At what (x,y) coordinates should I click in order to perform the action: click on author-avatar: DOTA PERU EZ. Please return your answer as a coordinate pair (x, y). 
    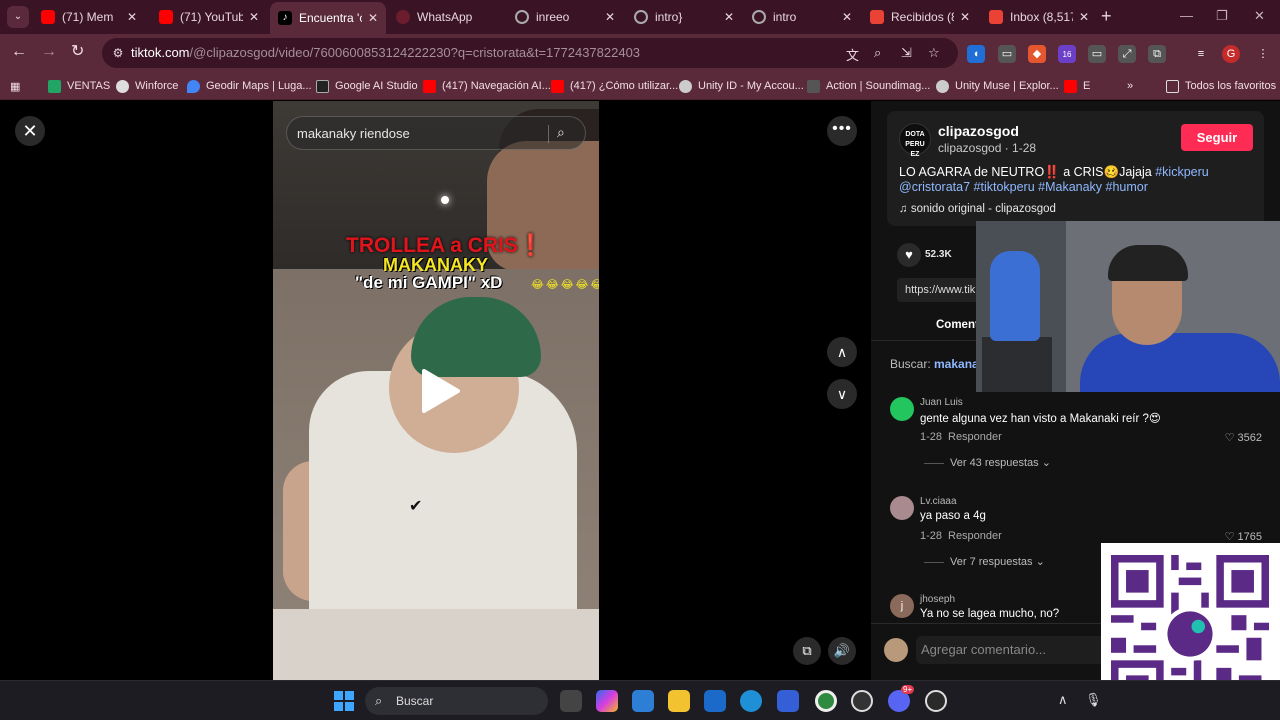
    Looking at the image, I should click on (915, 140).